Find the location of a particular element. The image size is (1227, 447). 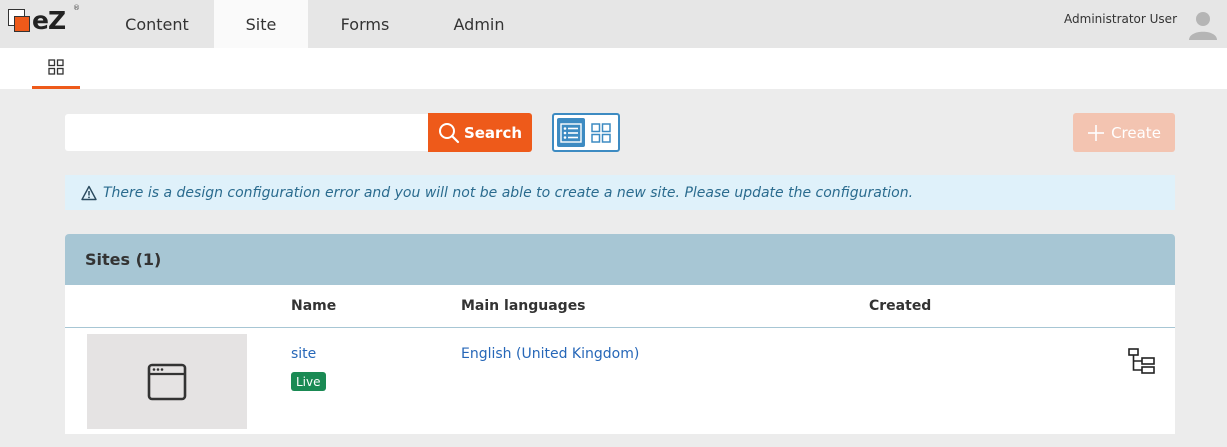

status-badge: Live is located at coordinates (308, 381).